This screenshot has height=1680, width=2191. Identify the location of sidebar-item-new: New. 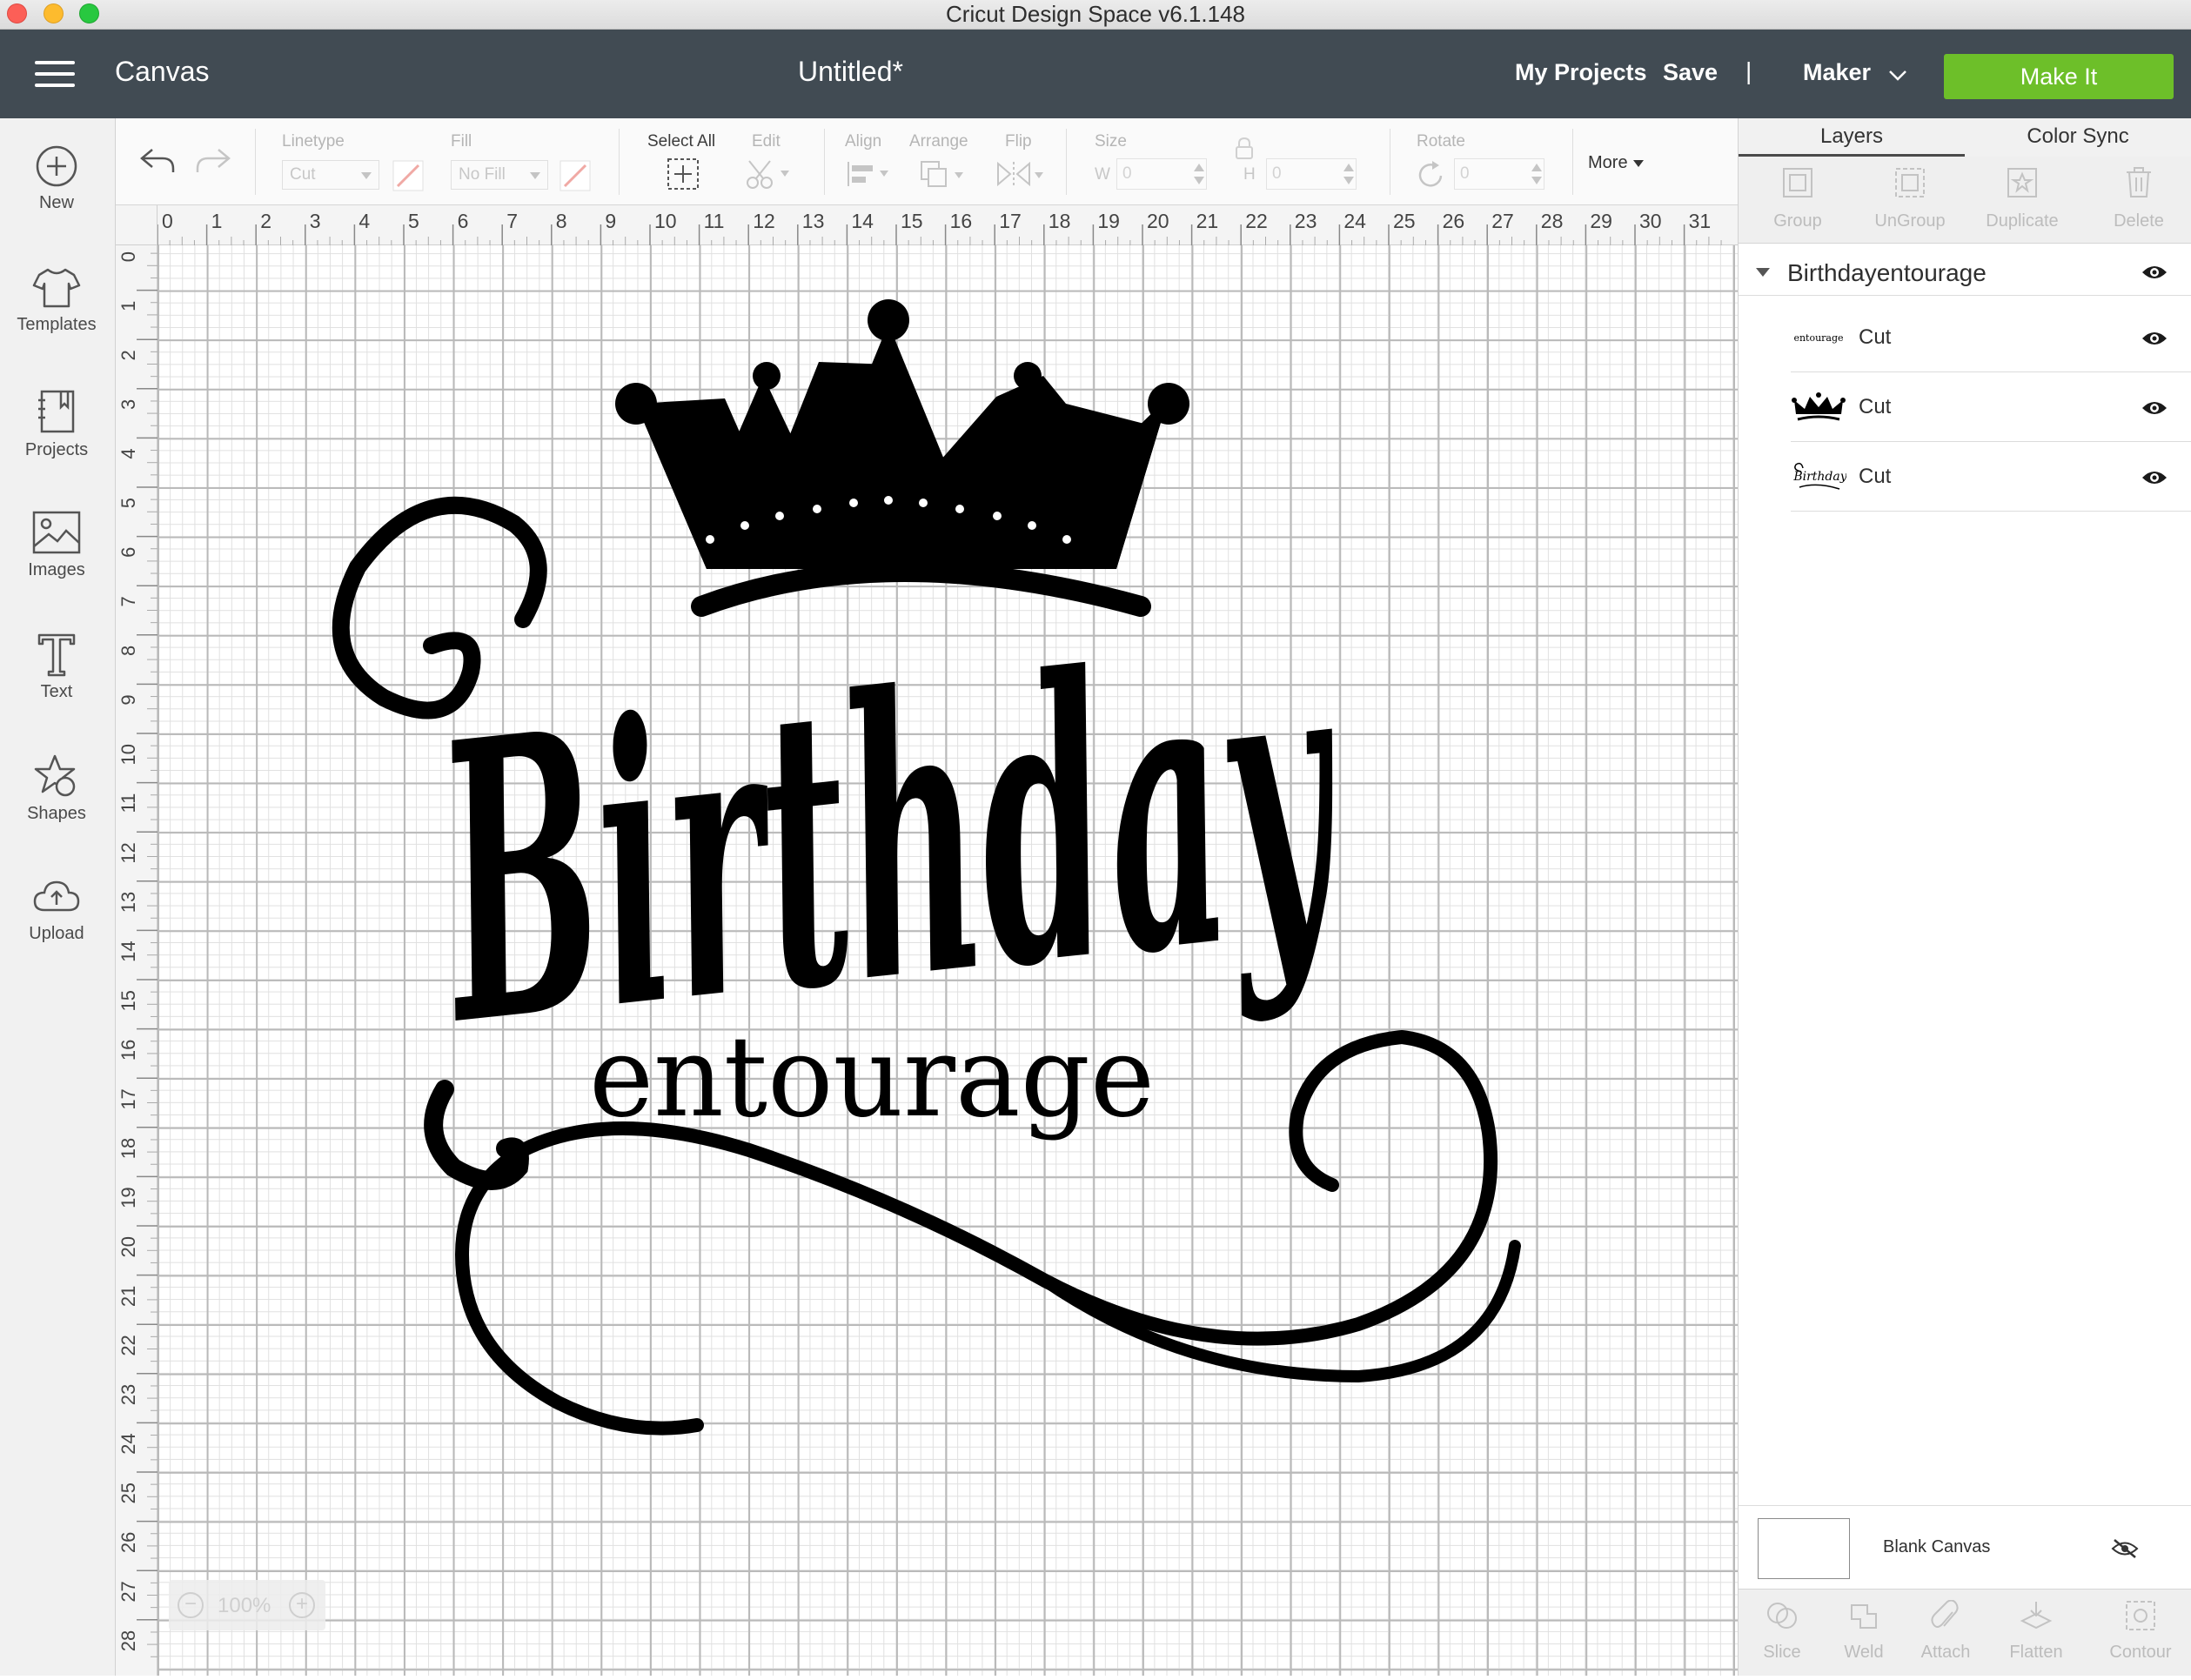
(56, 201).